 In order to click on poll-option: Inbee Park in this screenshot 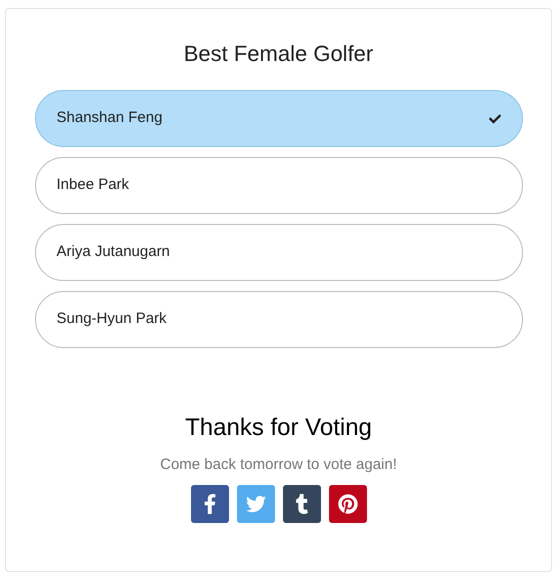, I will do `click(278, 185)`.